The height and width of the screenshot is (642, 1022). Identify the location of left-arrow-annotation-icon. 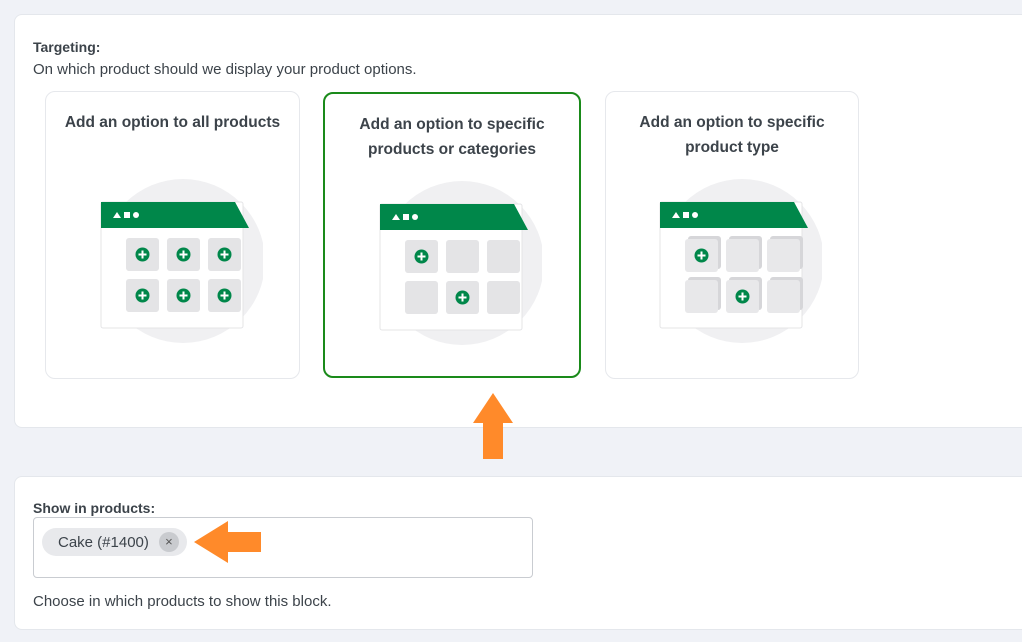
(227, 542).